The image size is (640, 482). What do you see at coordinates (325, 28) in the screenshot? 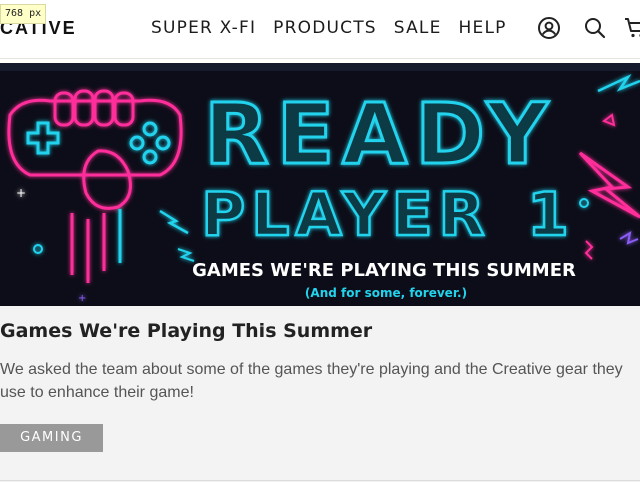
I see `nav-item-products: PRODUCTS` at bounding box center [325, 28].